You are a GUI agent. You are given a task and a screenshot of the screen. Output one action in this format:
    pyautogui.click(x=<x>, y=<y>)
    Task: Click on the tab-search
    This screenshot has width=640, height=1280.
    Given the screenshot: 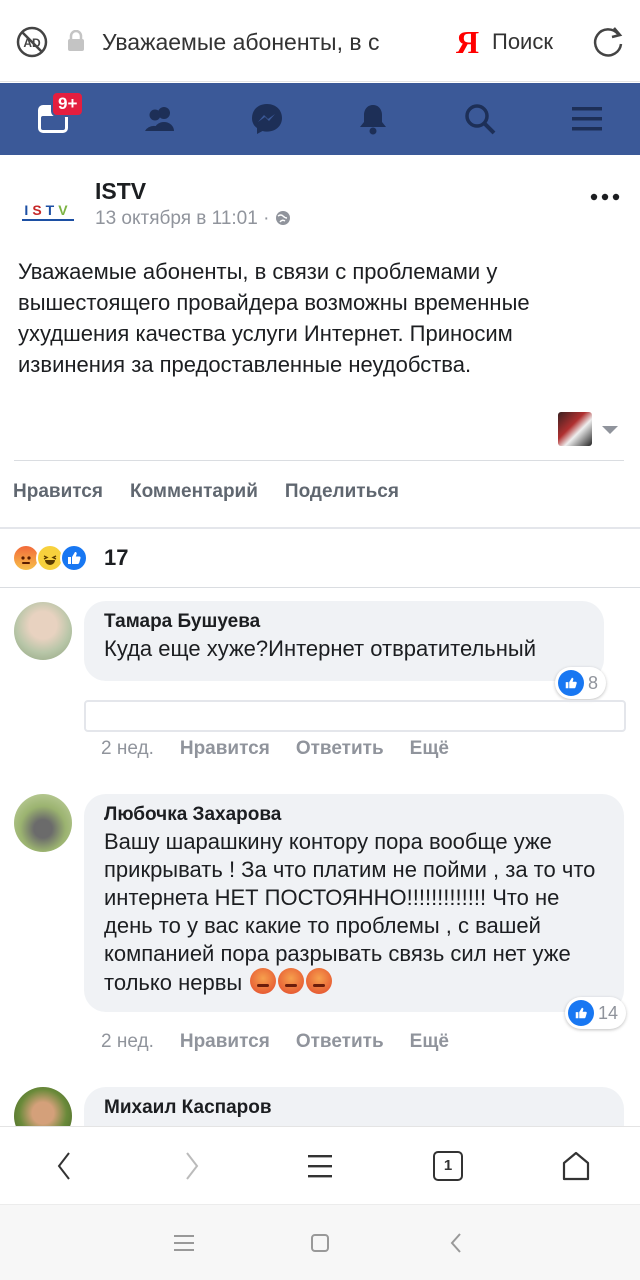 What is the action you would take?
    pyautogui.click(x=480, y=119)
    